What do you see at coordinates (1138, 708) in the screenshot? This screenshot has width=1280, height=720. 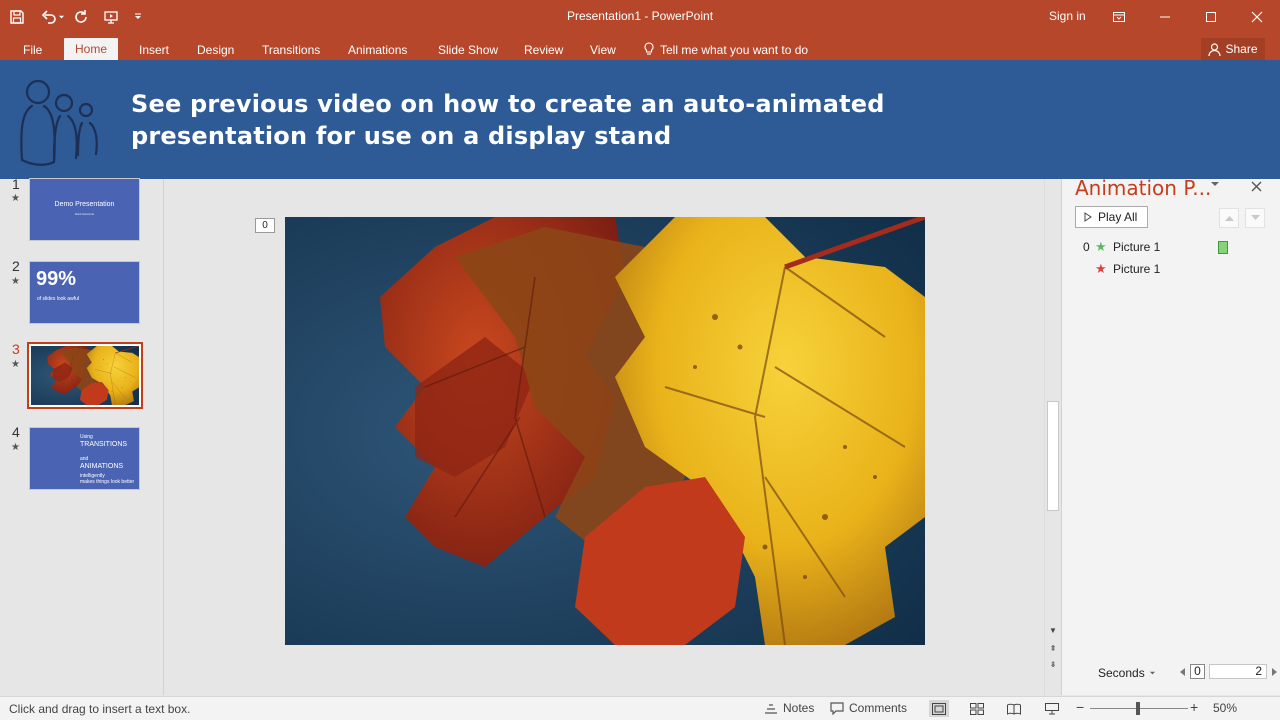 I see `zoom-slider-thumb` at bounding box center [1138, 708].